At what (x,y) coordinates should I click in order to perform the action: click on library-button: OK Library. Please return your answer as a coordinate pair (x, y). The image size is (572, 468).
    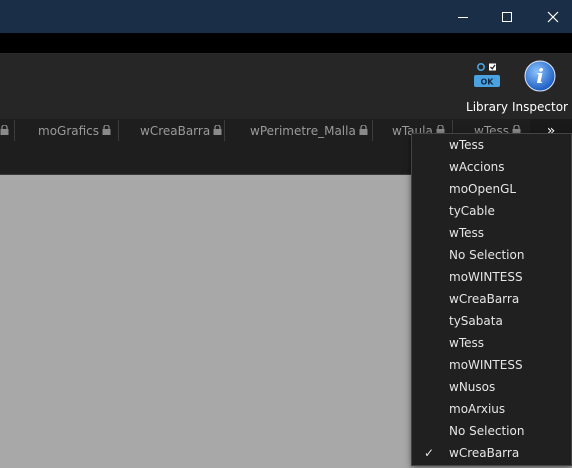
    Looking at the image, I should click on (487, 86).